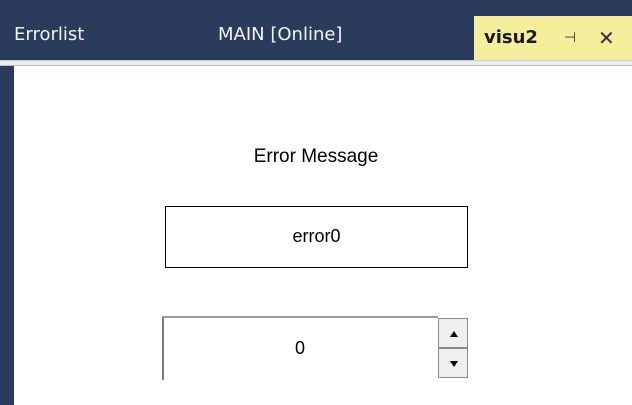 The image size is (632, 405). What do you see at coordinates (7, 235) in the screenshot?
I see `window-left-border` at bounding box center [7, 235].